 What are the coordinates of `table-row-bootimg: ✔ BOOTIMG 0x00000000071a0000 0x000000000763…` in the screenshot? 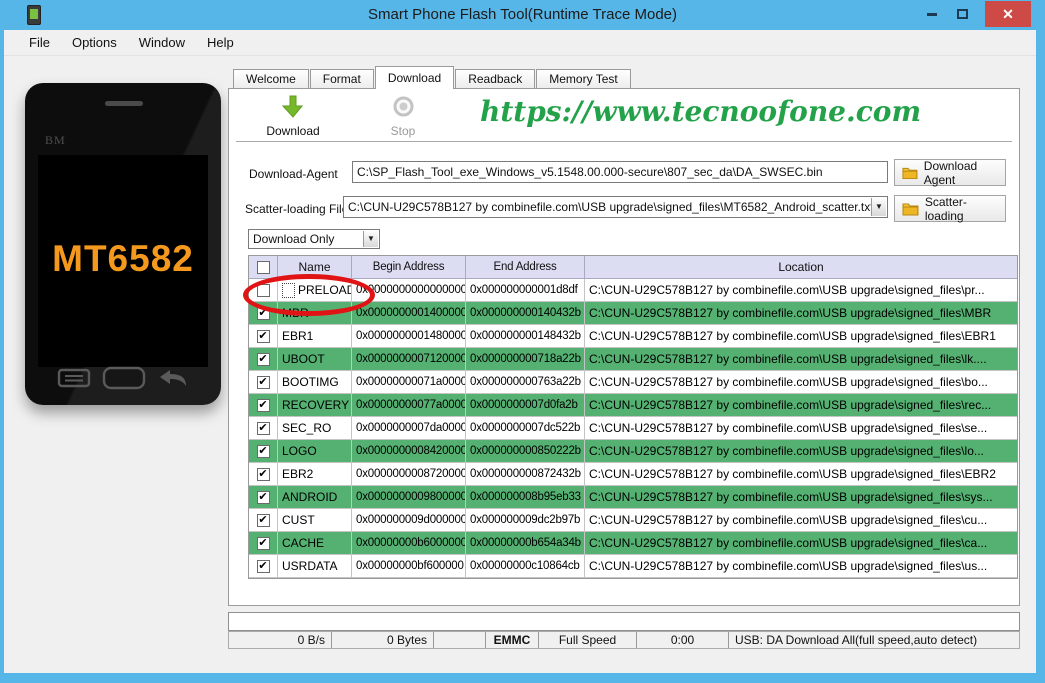 It's located at (633, 382).